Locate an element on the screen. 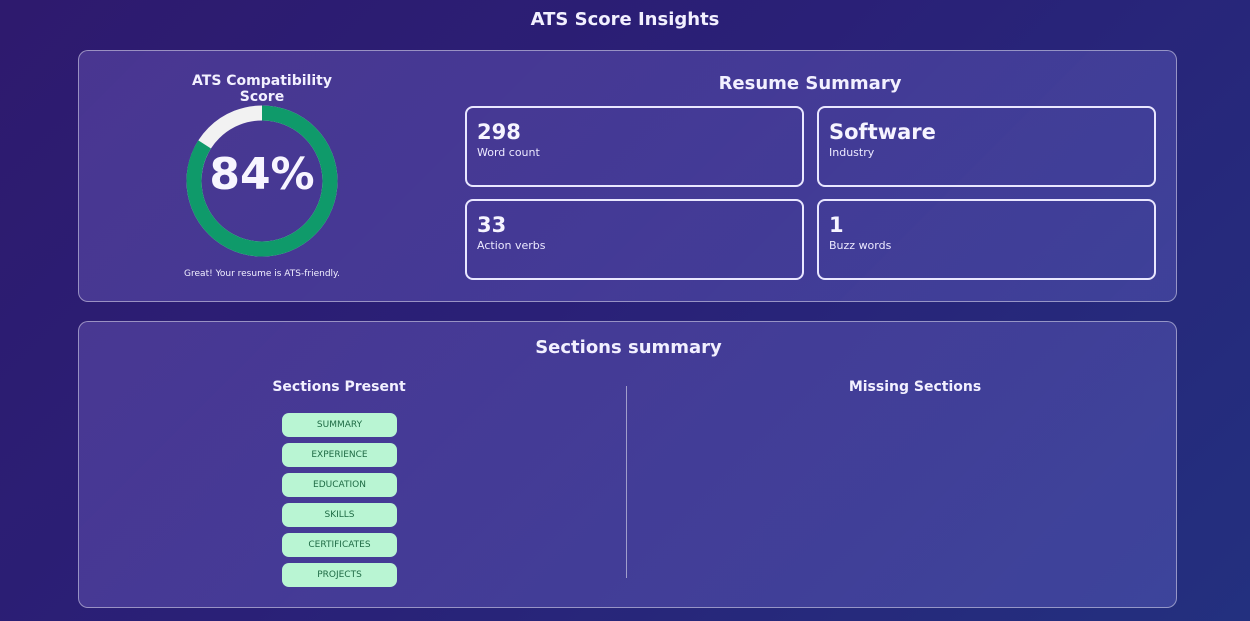  card-label: Industry is located at coordinates (852, 152).